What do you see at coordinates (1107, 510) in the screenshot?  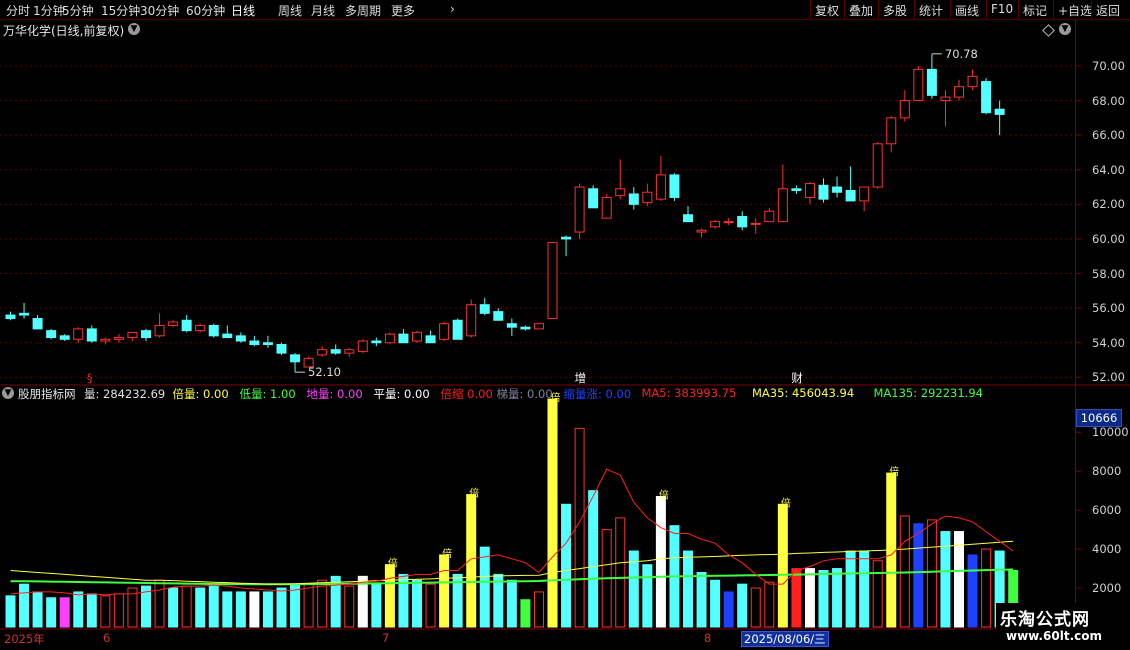 I see `volume-tick-label: 6000` at bounding box center [1107, 510].